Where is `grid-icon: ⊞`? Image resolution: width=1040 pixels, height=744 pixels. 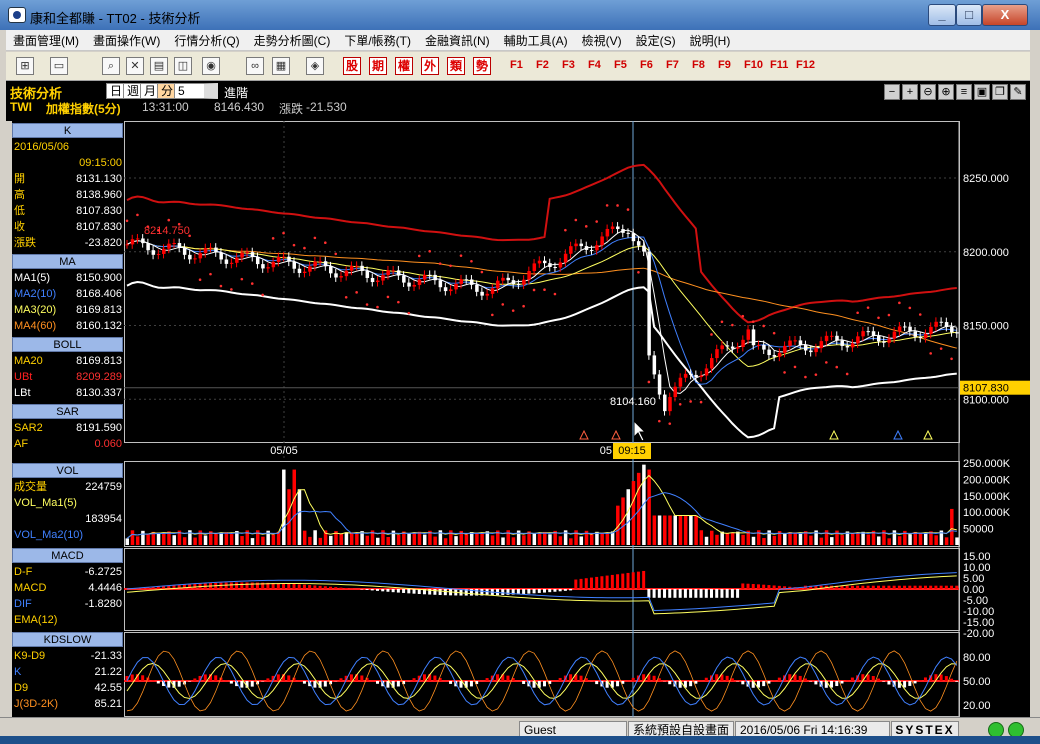
grid-icon: ⊞ is located at coordinates (25, 66).